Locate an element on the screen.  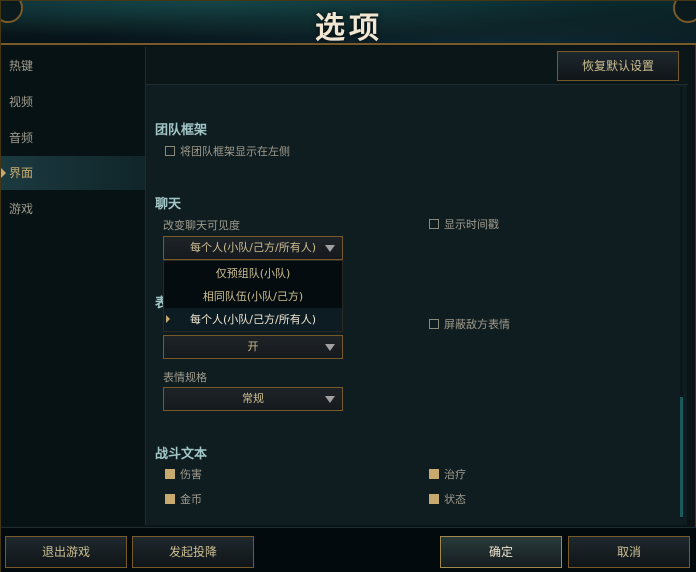
gold-label: 金币 is located at coordinates (191, 499).